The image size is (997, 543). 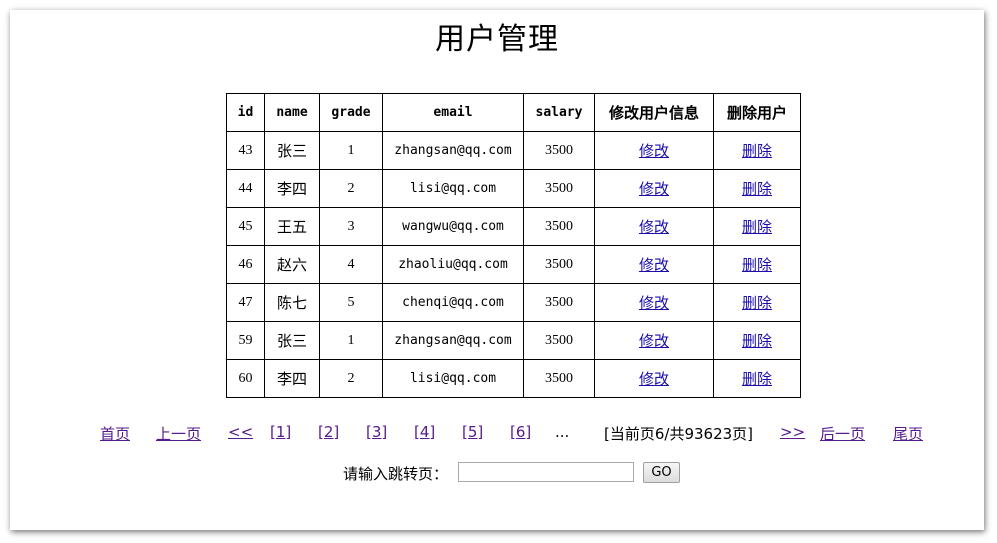 What do you see at coordinates (661, 472) in the screenshot?
I see `go-button: GO` at bounding box center [661, 472].